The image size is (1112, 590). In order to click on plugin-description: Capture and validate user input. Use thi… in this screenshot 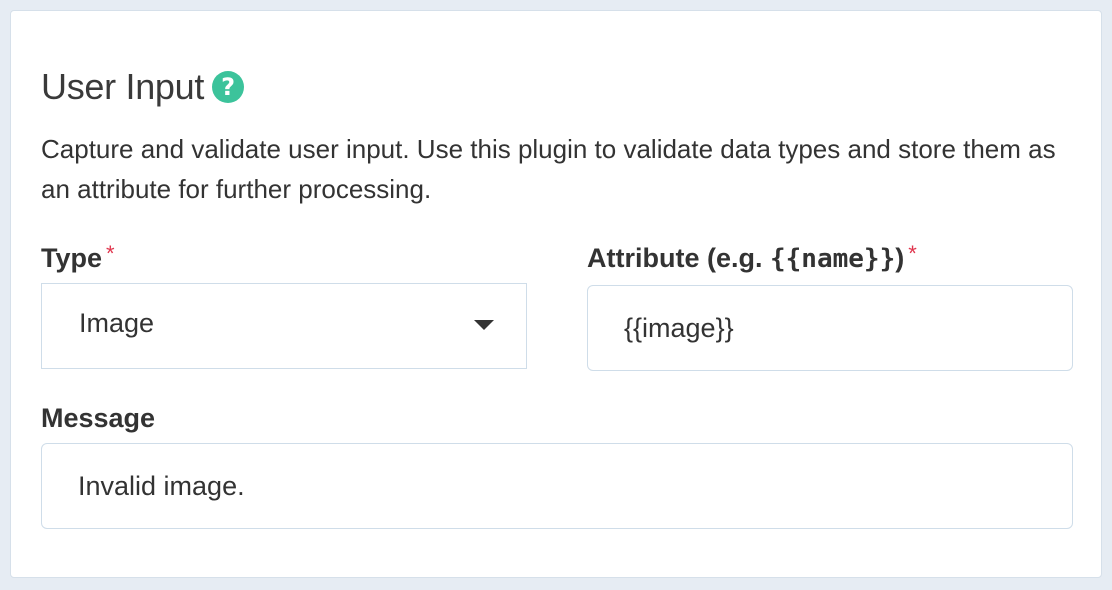, I will do `click(548, 169)`.